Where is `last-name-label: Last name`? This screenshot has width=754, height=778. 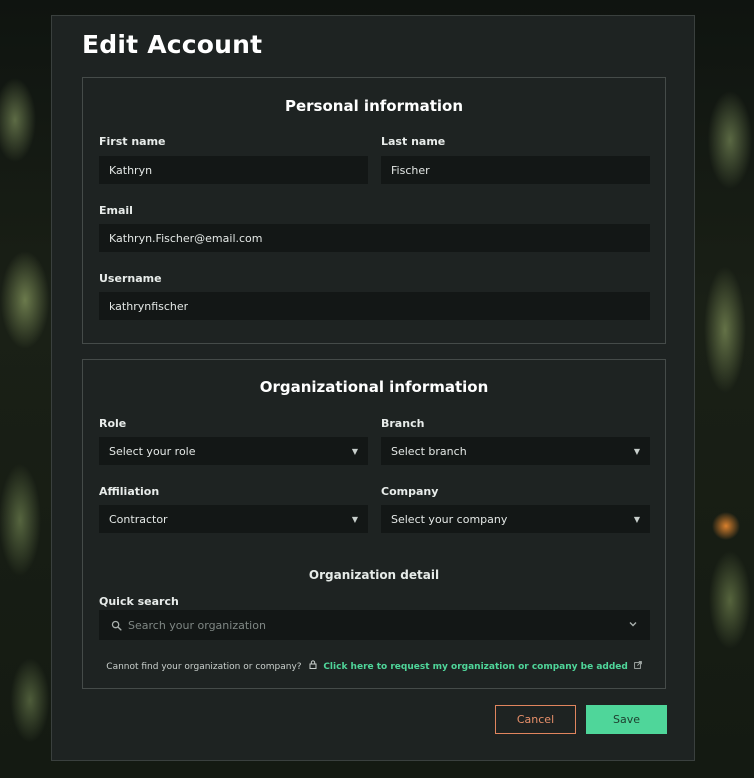 last-name-label: Last name is located at coordinates (413, 141).